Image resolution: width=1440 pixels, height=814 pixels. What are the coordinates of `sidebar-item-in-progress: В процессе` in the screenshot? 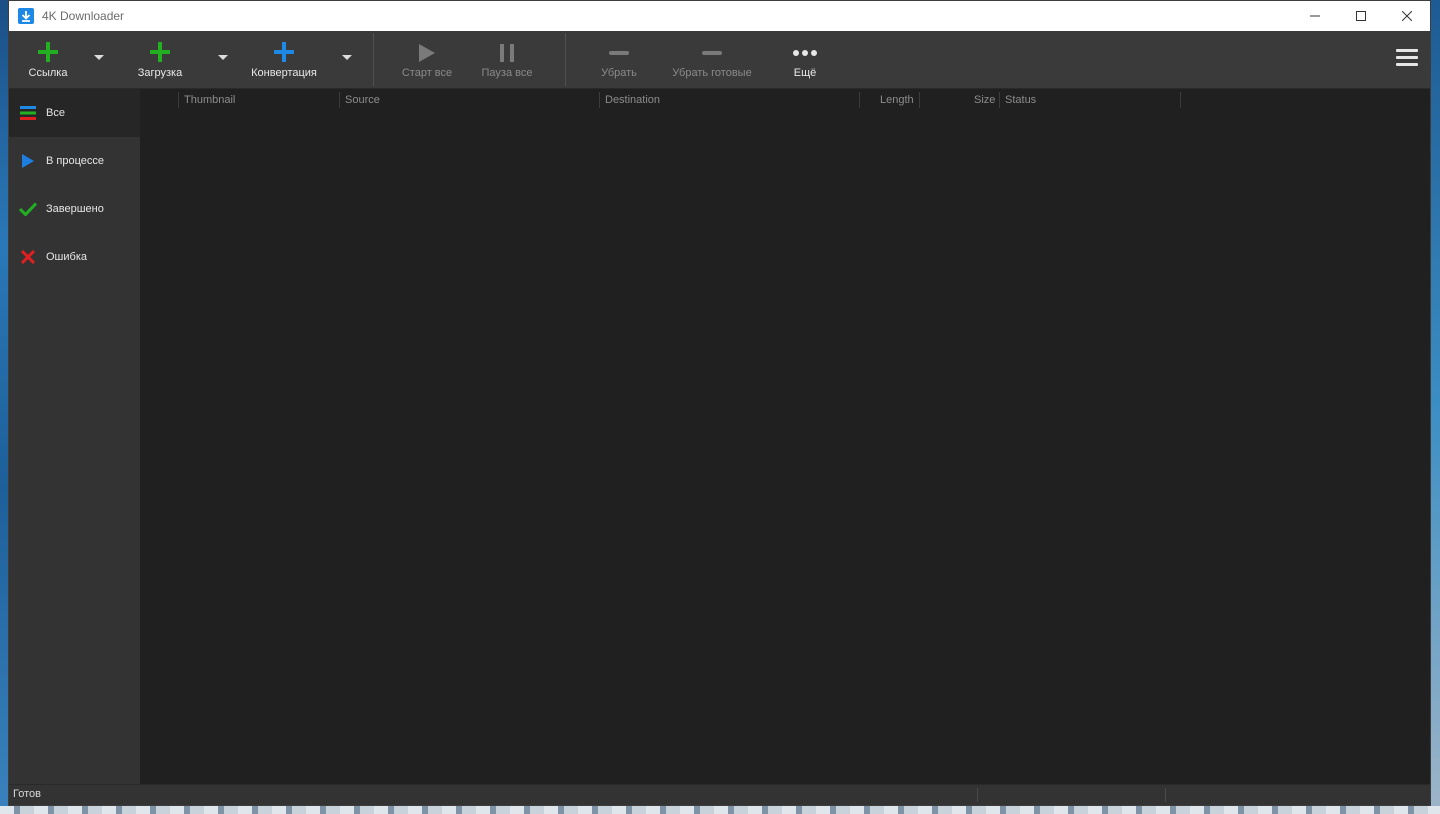 It's located at (74, 161).